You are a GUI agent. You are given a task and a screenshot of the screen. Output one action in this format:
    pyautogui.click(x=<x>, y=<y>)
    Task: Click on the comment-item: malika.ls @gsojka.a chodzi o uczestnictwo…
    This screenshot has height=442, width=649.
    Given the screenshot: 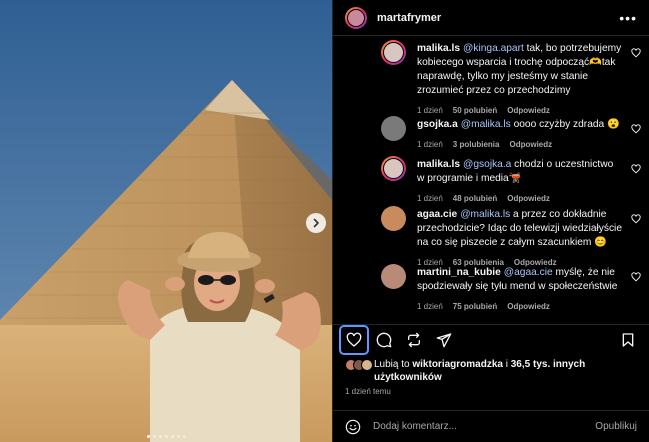 What is the action you would take?
    pyautogui.click(x=491, y=181)
    